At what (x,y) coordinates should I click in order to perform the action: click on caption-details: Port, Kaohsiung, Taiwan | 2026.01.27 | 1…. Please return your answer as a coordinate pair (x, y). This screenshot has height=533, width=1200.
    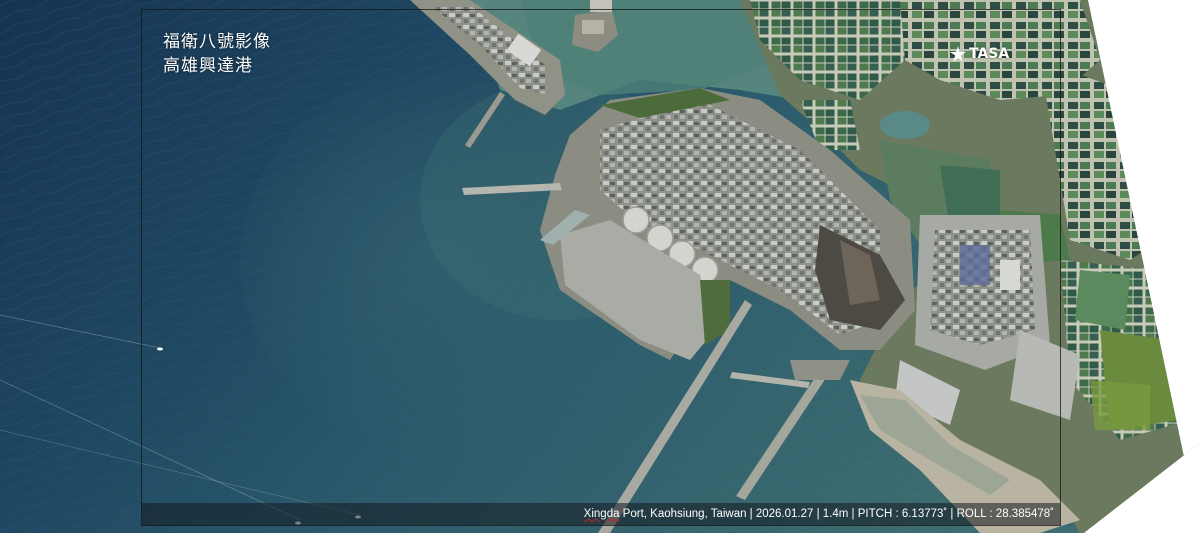
    Looking at the image, I should click on (836, 514).